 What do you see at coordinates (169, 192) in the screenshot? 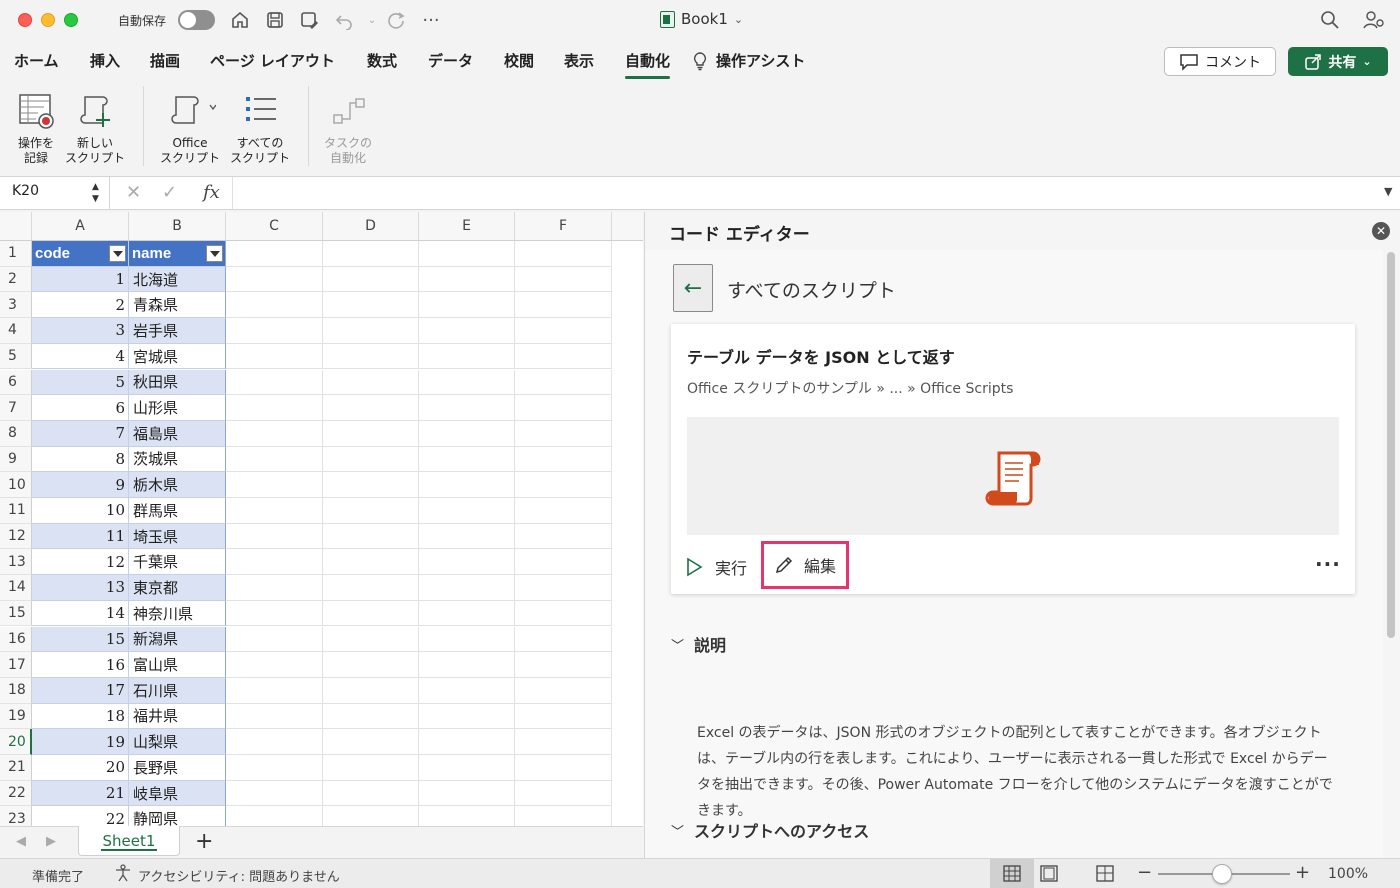
I see `enter-checkmark-icon: ✓` at bounding box center [169, 192].